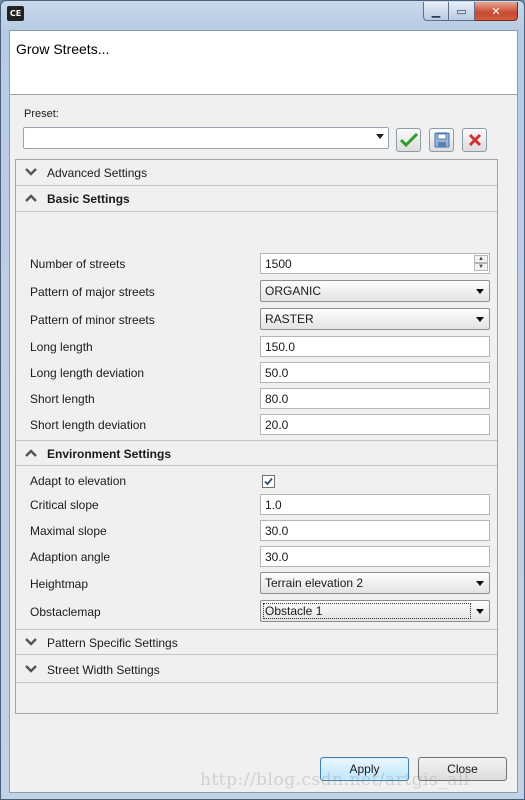 The height and width of the screenshot is (800, 525). I want to click on adapt-to-elevation-checkbox, so click(268, 481).